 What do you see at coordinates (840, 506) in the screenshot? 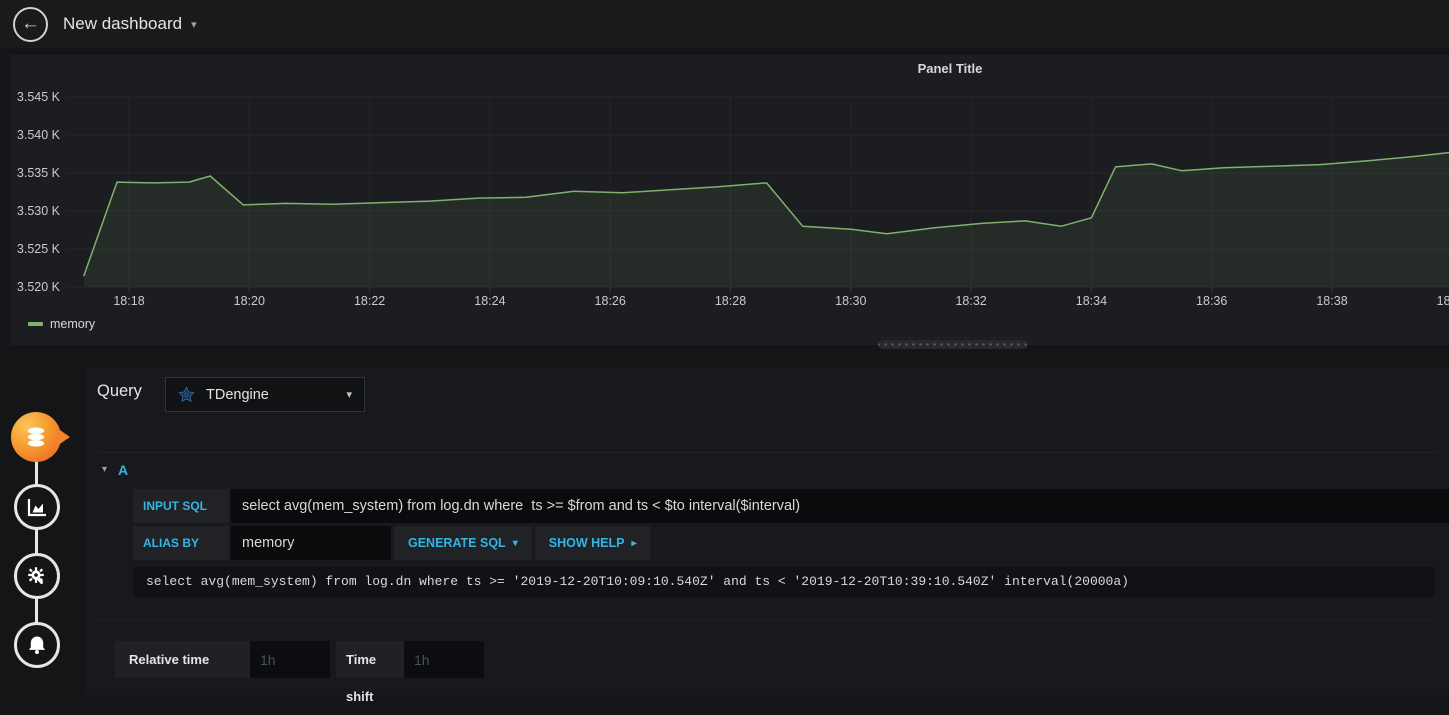
I see `input-sql-field` at bounding box center [840, 506].